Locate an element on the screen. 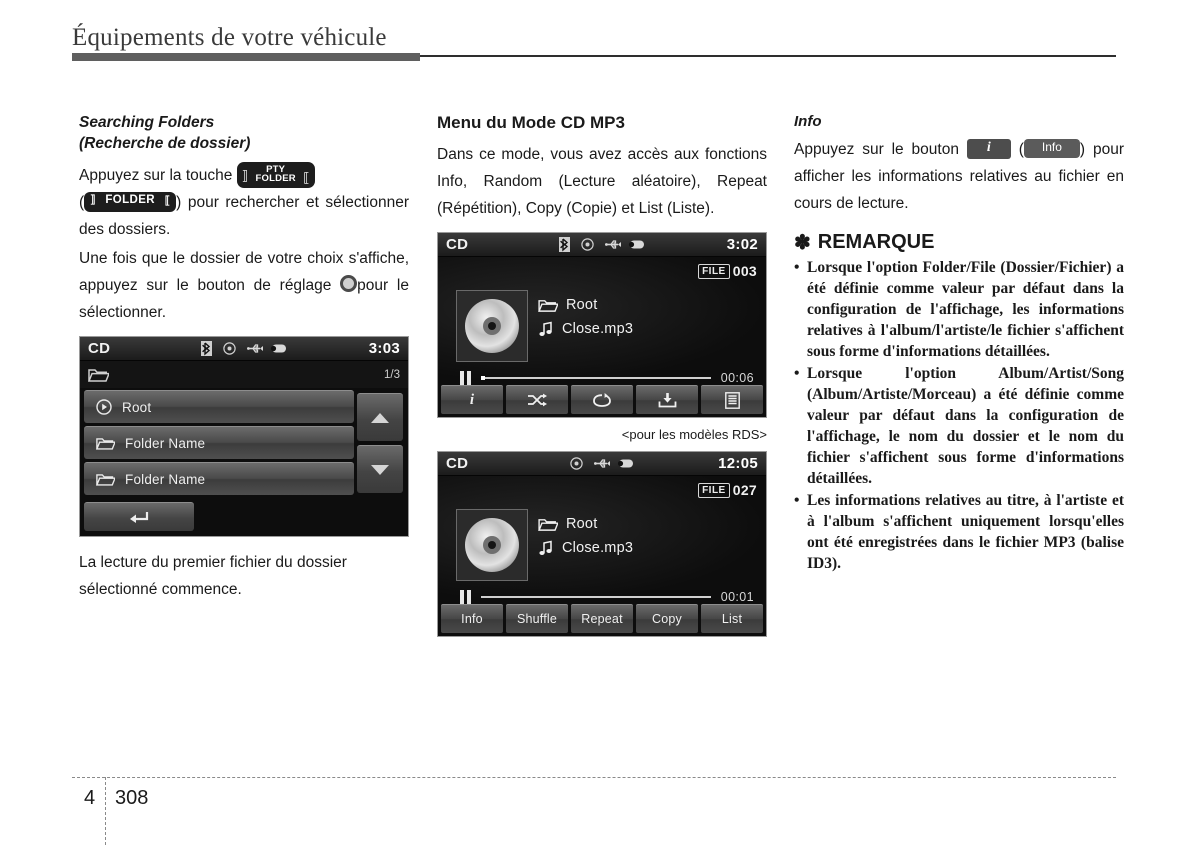 Image resolution: width=1200 pixels, height=845 pixels. cd-disc-icon is located at coordinates (492, 545).